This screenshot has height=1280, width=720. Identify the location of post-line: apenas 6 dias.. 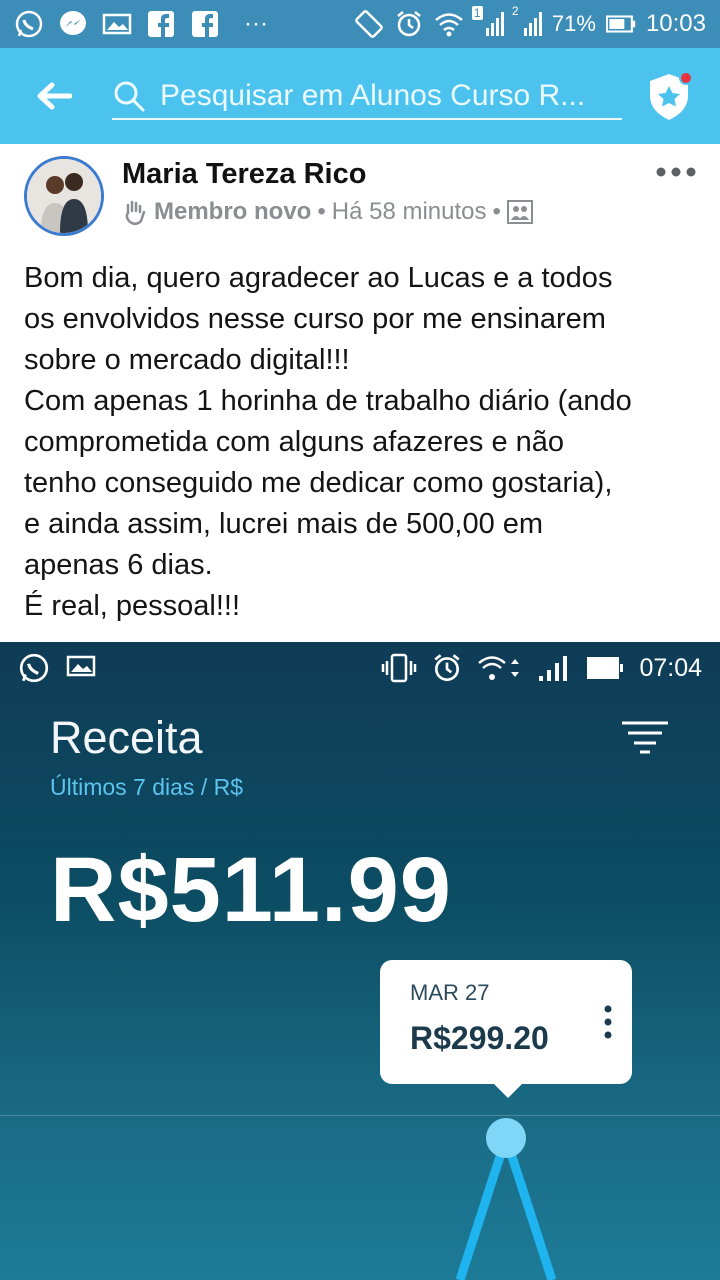
(118, 565).